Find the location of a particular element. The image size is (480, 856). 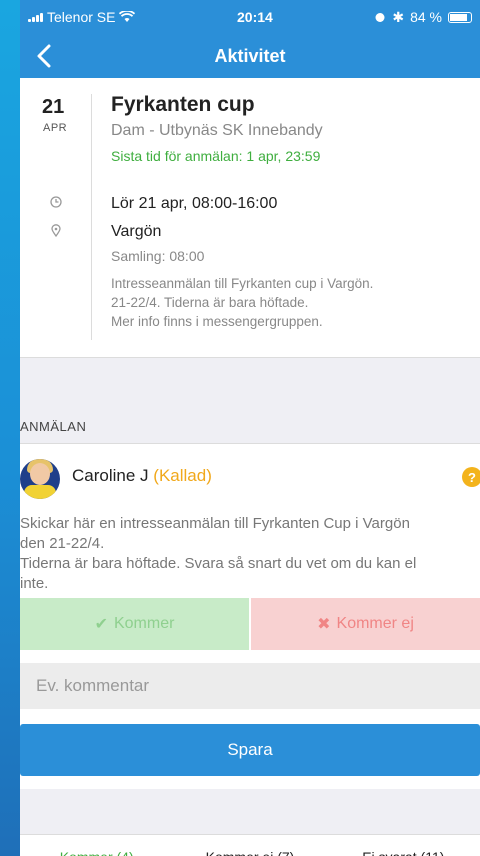

member-name-text: Caroline J is located at coordinates (110, 475).